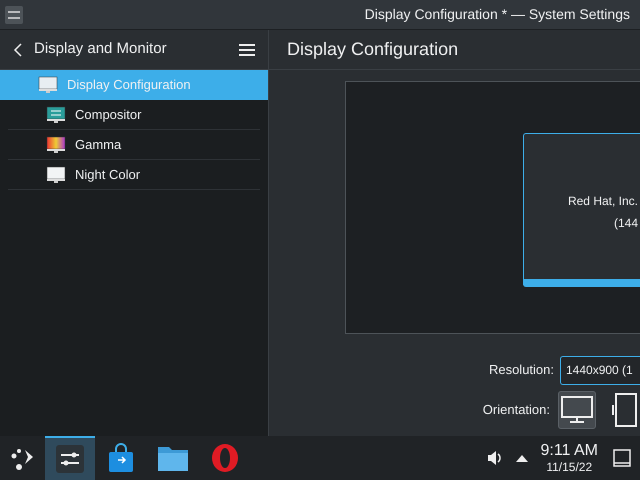 Image resolution: width=640 pixels, height=480 pixels. Describe the element at coordinates (600, 370) in the screenshot. I see `resolution-dropdown: 1440x900 (1` at that location.